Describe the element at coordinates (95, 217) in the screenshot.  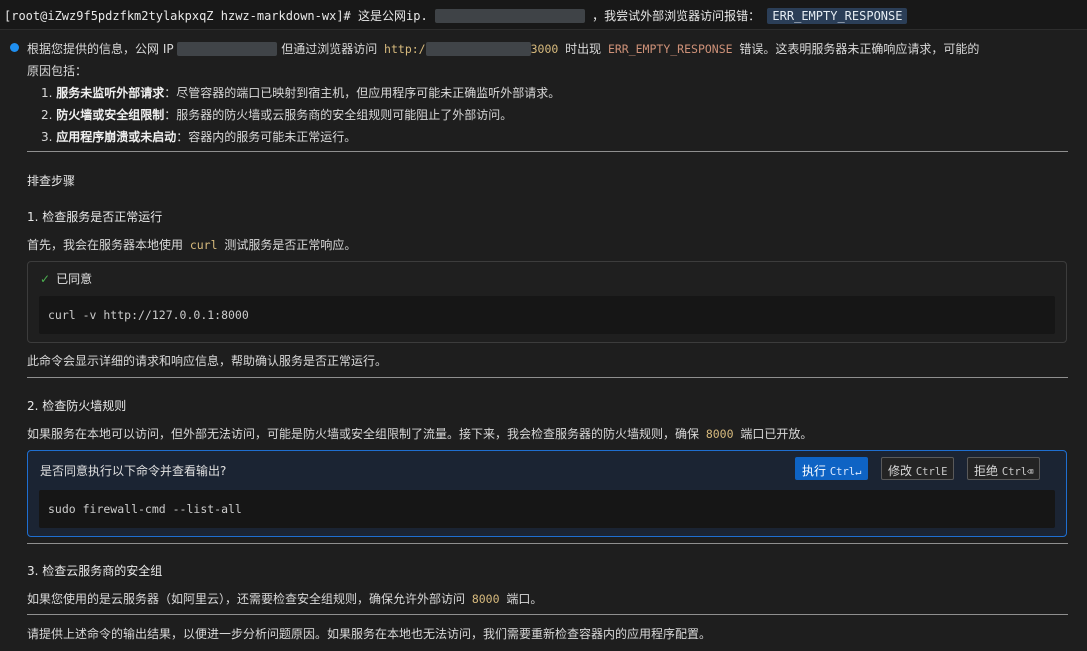
I see `step1-title: 1. 检查服务是否正常运行` at that location.